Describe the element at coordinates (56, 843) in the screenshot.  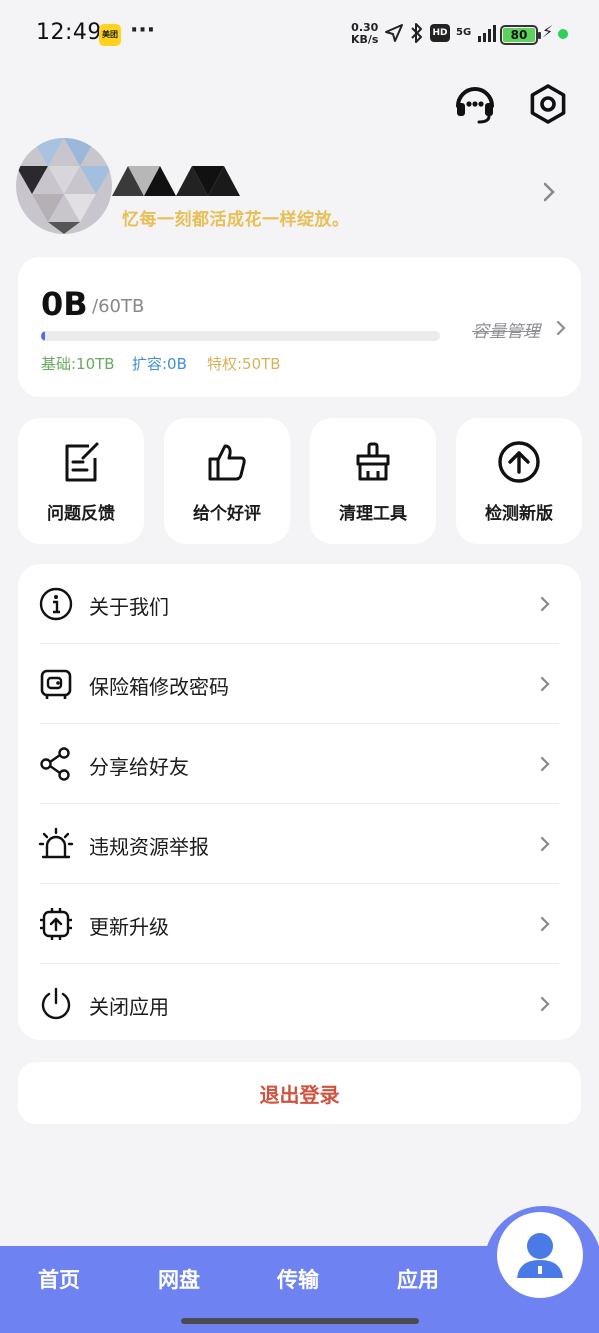
I see `alarm-icon` at that location.